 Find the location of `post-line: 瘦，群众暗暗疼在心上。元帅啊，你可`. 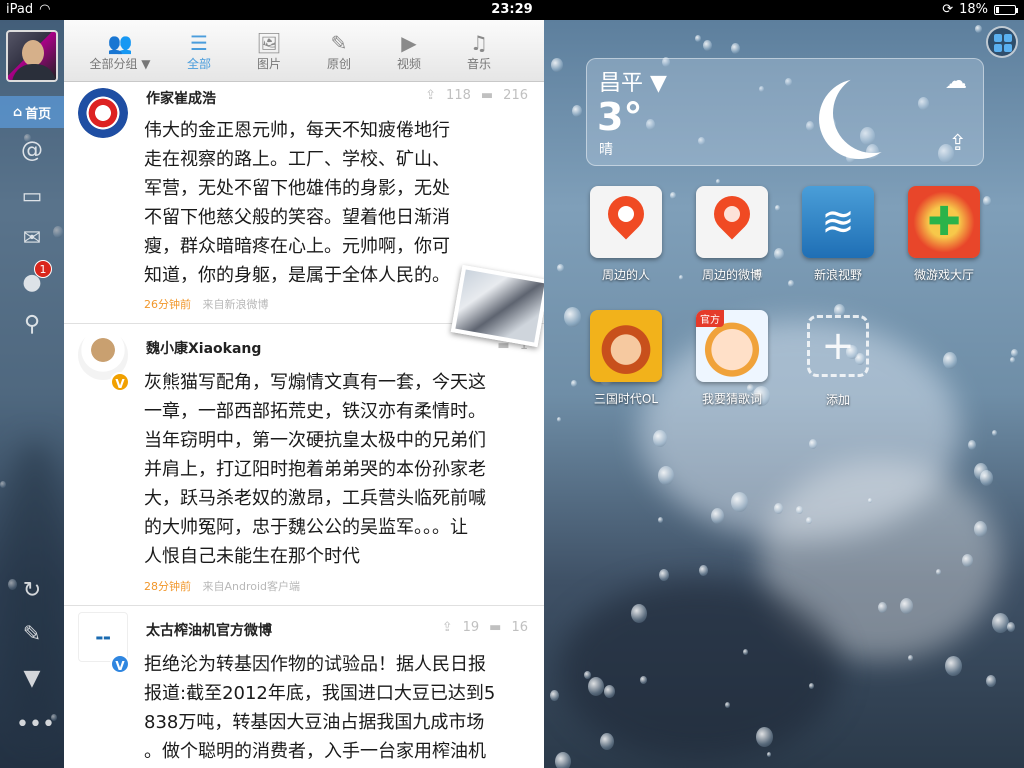

post-line: 瘦，群众暗暗疼在心上。元帅啊，你可 is located at coordinates (297, 246).